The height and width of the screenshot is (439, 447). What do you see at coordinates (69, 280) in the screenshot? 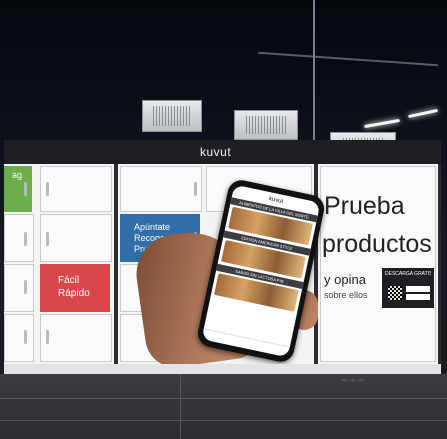
I see `red-panel-line: Fácil` at bounding box center [69, 280].